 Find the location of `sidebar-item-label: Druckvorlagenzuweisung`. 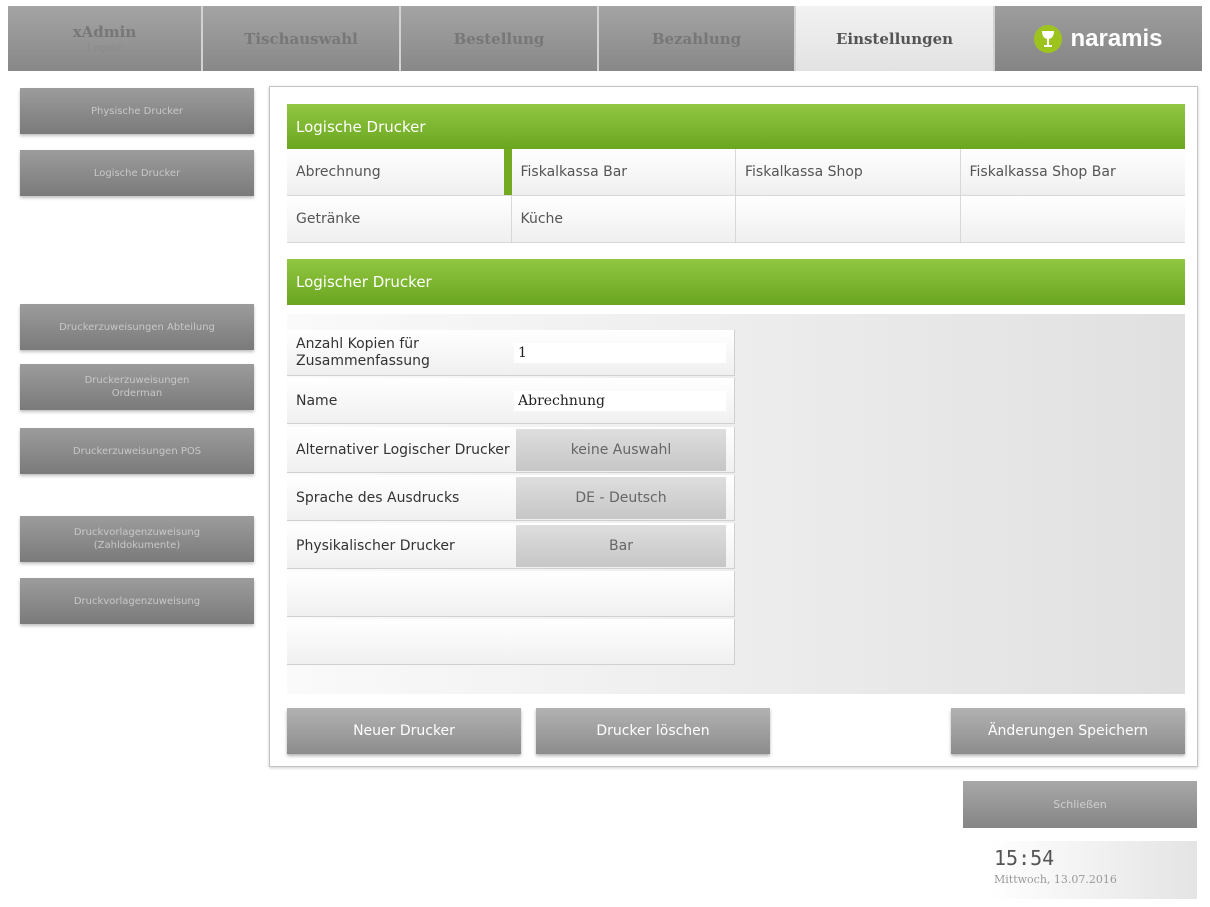

sidebar-item-label: Druckvorlagenzuweisung is located at coordinates (137, 601).